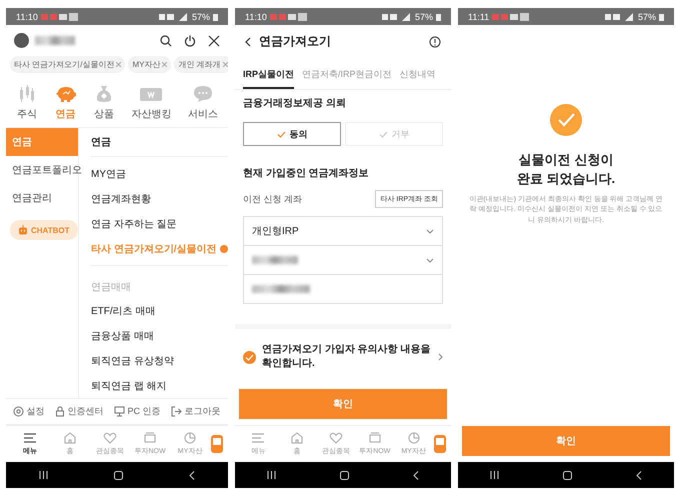 The width and height of the screenshot is (683, 490). Describe the element at coordinates (159, 385) in the screenshot. I see `menu-item: 퇴직연금 랩 해지` at that location.